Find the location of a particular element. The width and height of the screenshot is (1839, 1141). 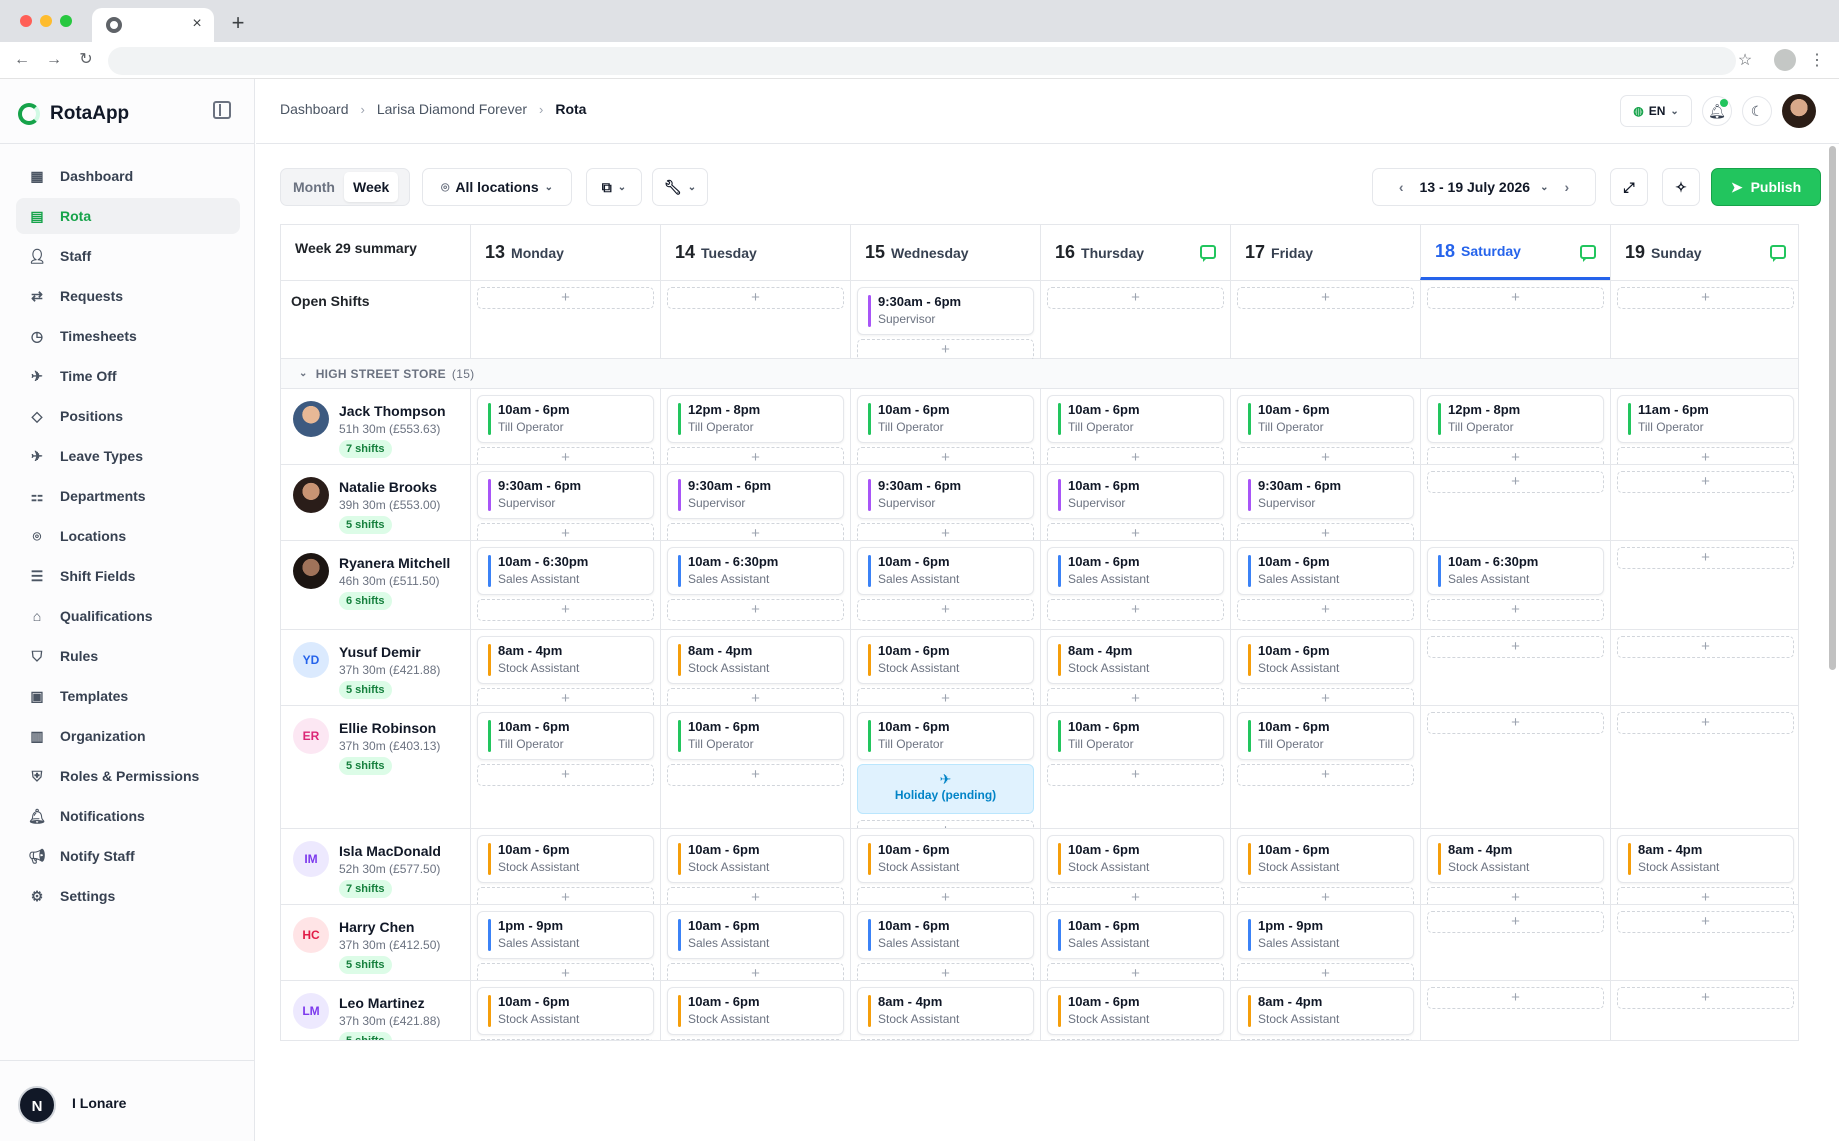

shift-card: 10am - 6pm Supervisor is located at coordinates (1135, 495).